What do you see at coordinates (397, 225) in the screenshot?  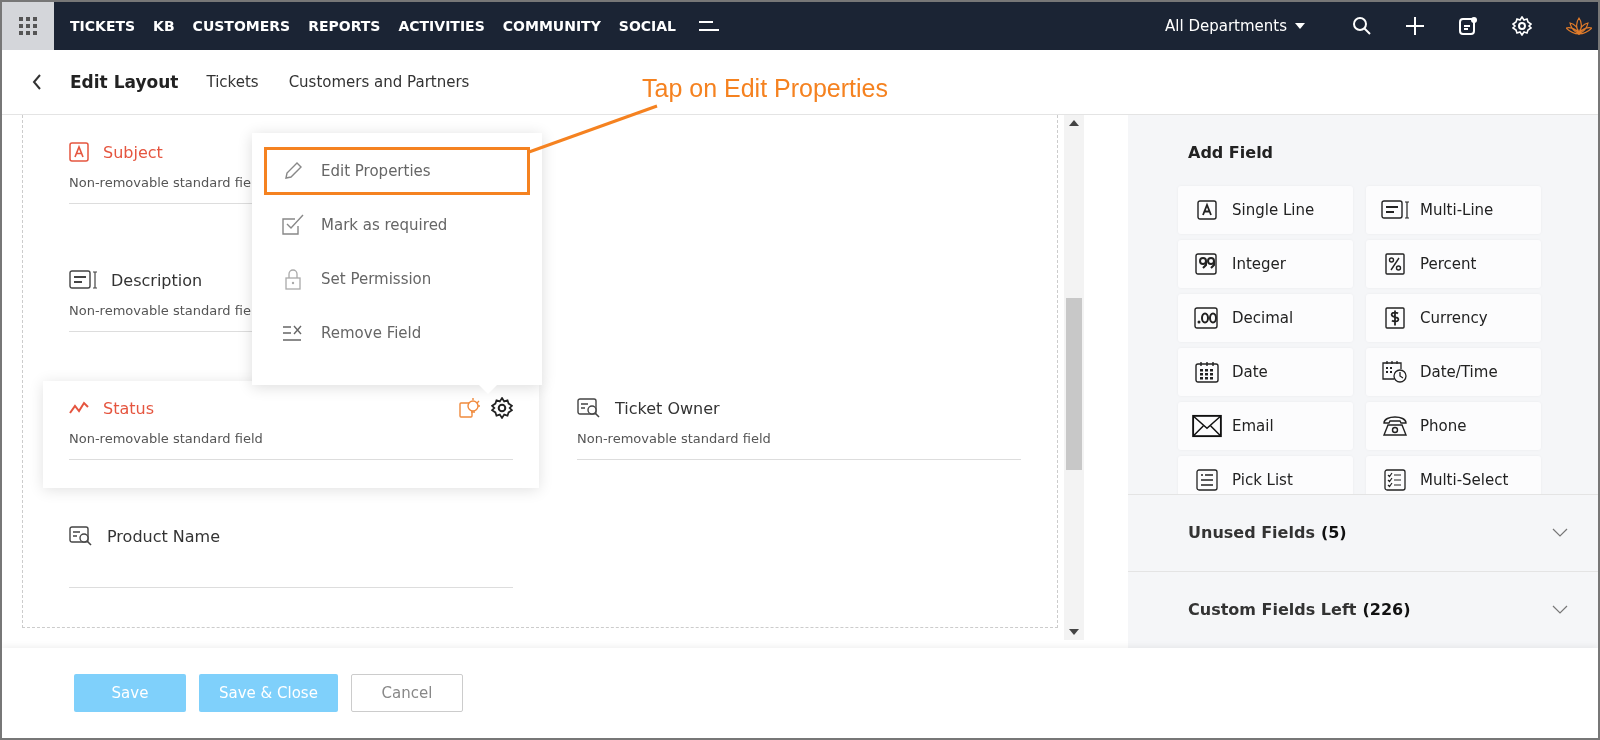 I see `menu-item: Mark as required` at bounding box center [397, 225].